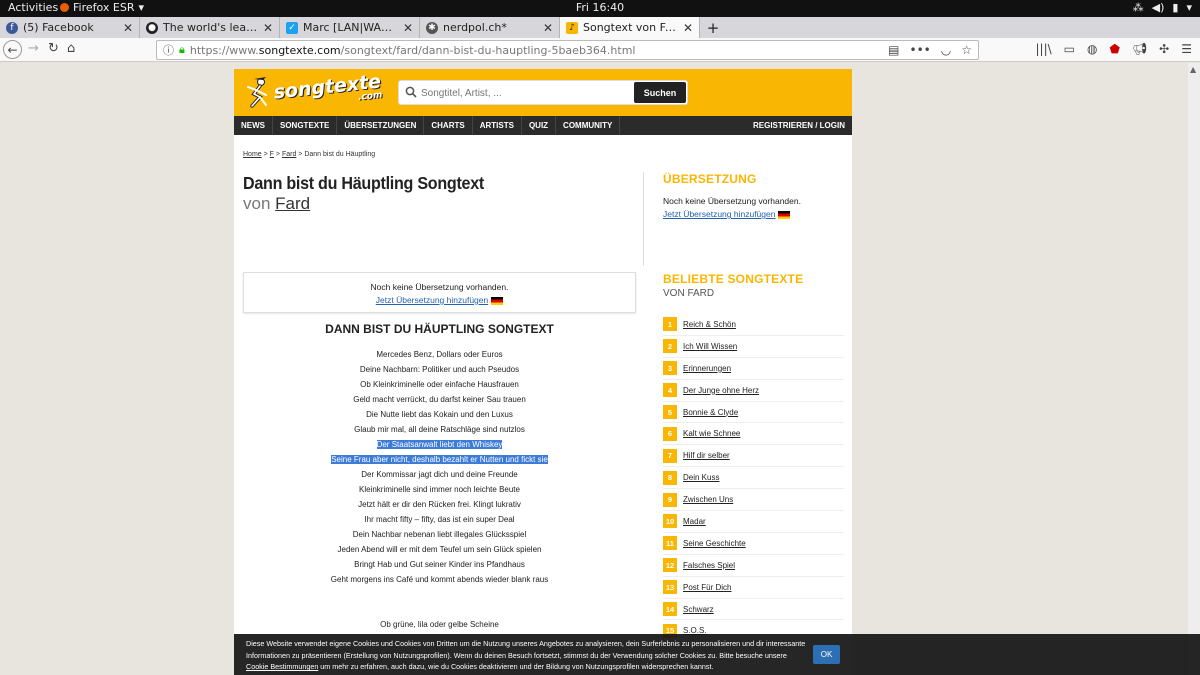 The height and width of the screenshot is (675, 1200). I want to click on tab-facebook: f (5) Facebook ✕, so click(70, 27).